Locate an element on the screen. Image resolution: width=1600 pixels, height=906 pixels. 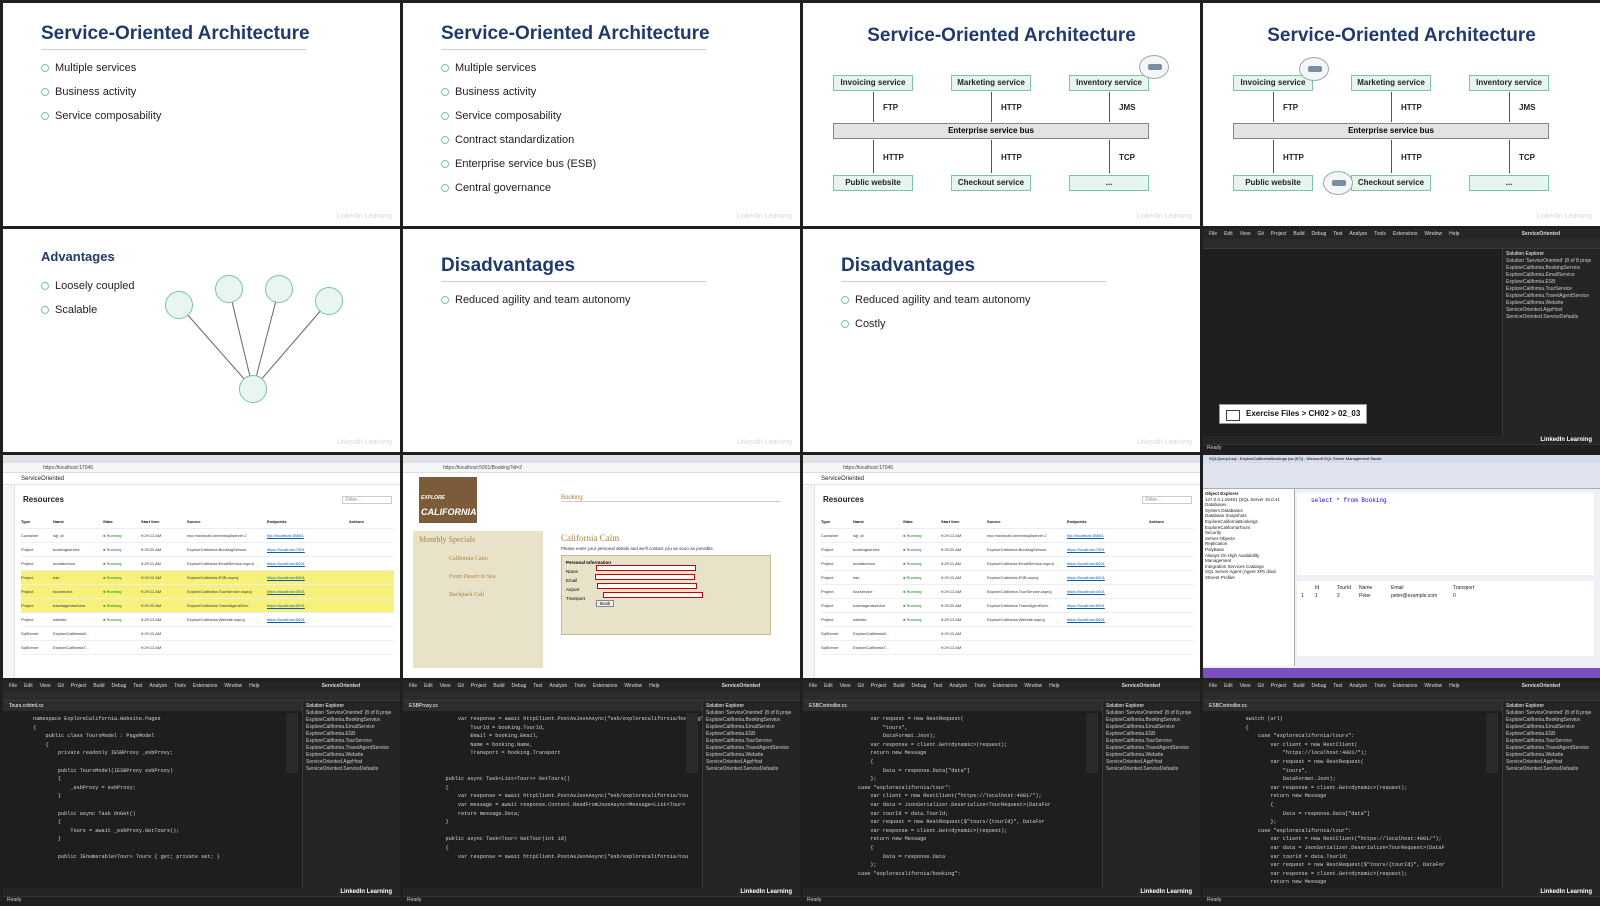
menu-item: Extensions is located at coordinates (1005, 686).